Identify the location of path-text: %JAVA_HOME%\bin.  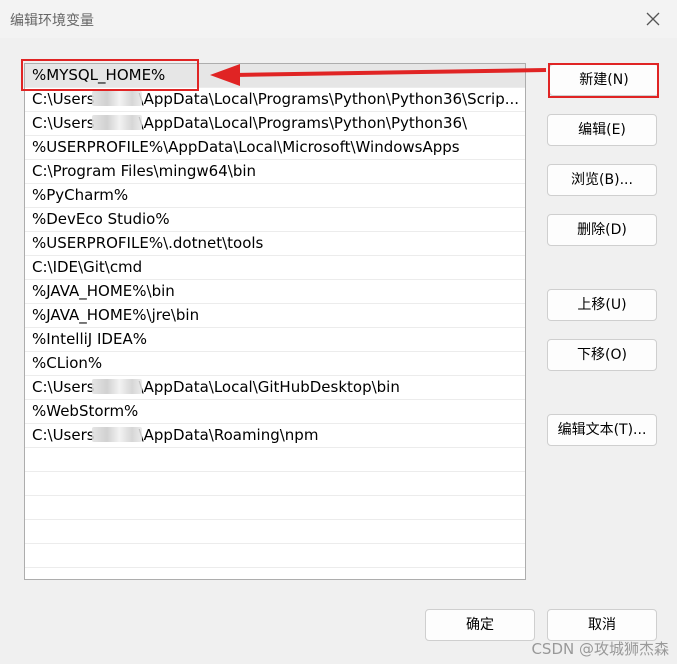
(103, 291).